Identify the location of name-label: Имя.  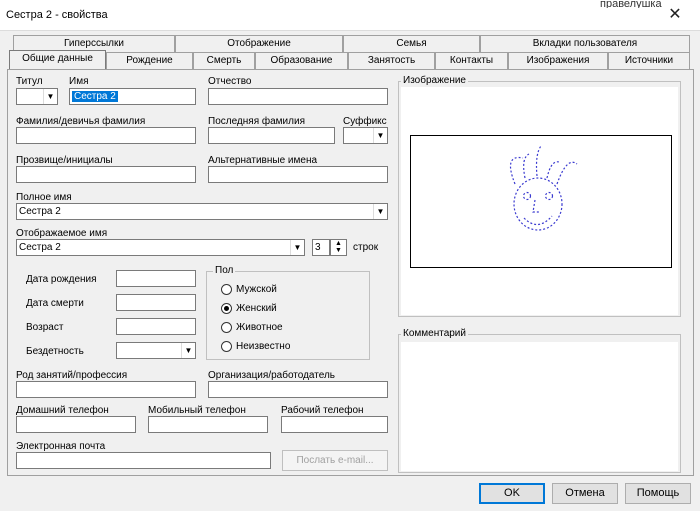
(79, 81).